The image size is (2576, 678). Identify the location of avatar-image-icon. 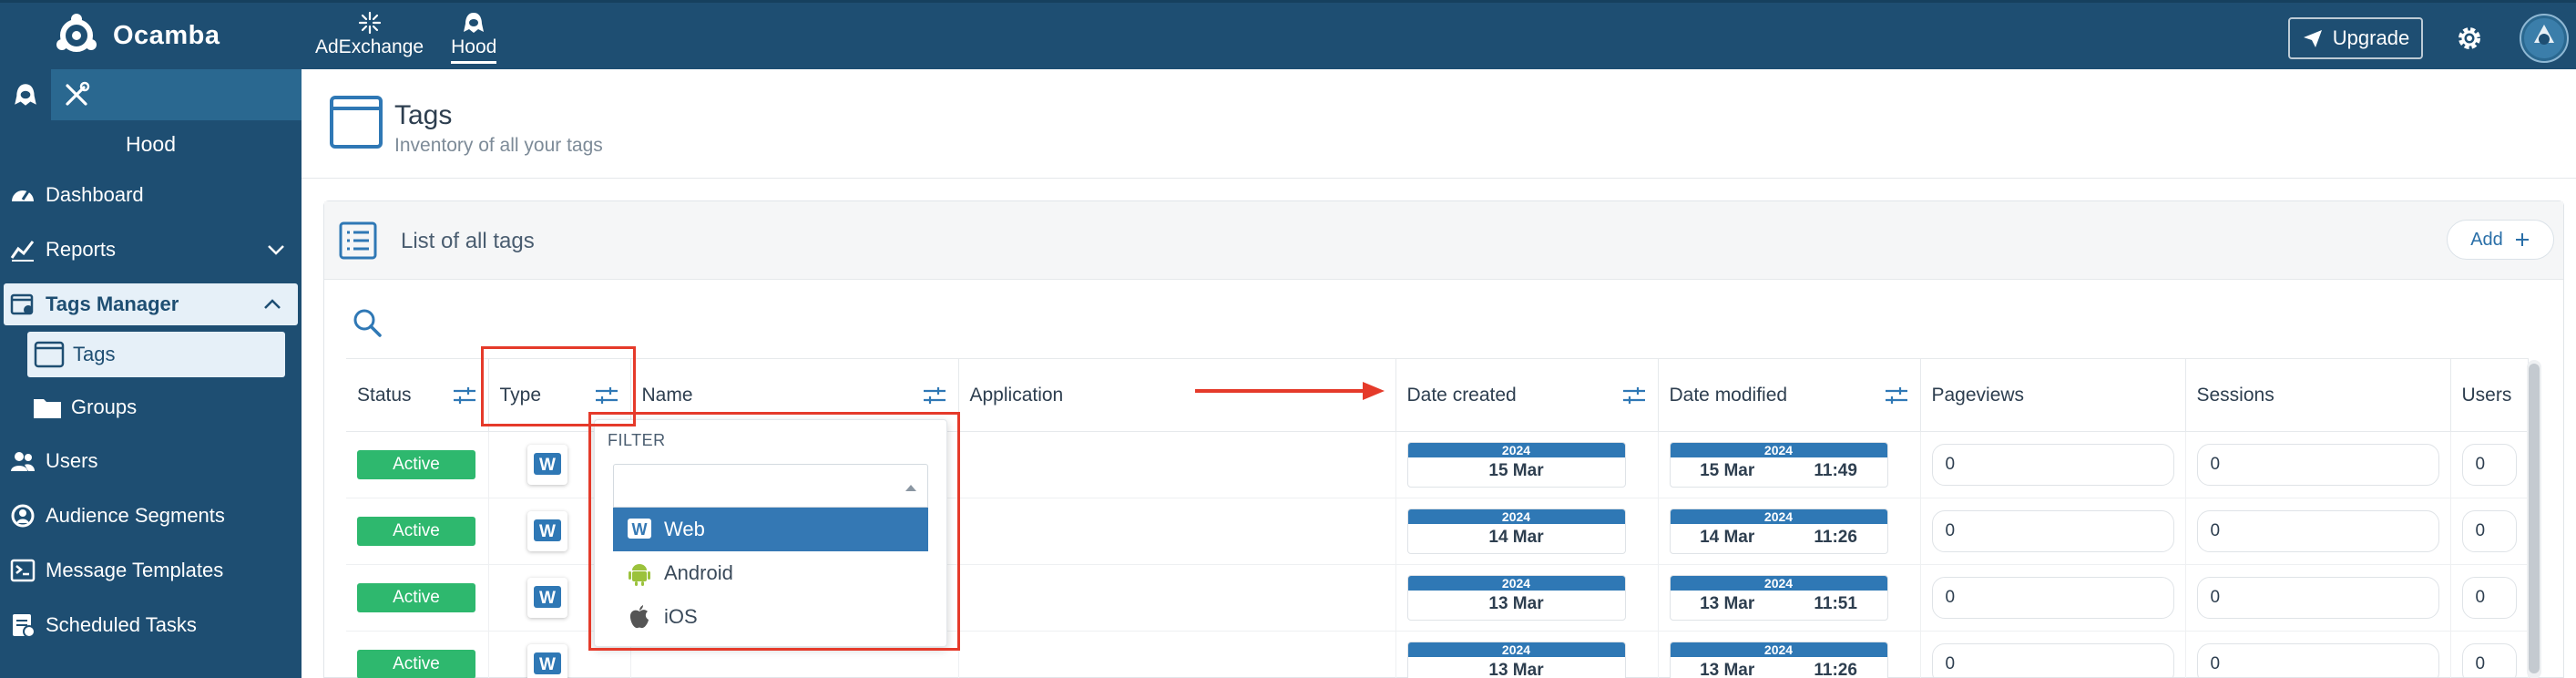
(2544, 38).